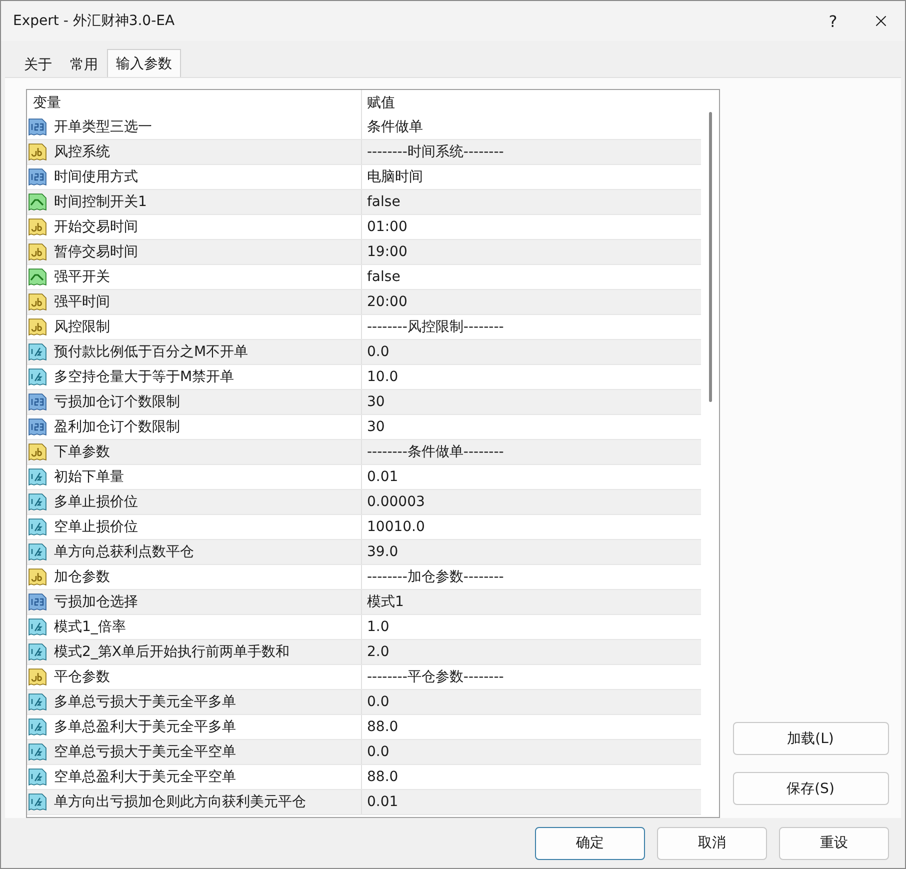 The image size is (906, 869). Describe the element at coordinates (145, 702) in the screenshot. I see `parameter-name: 多单总亏损大于美元全平多单` at that location.